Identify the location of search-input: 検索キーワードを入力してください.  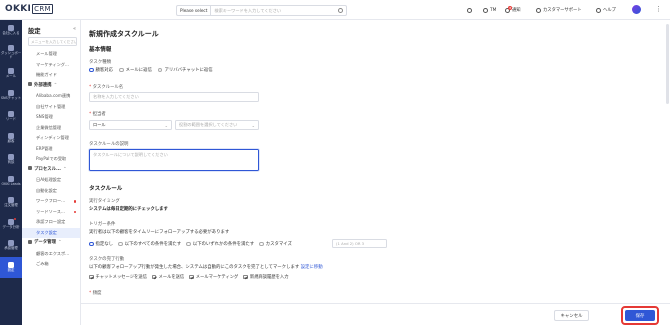
(274, 11).